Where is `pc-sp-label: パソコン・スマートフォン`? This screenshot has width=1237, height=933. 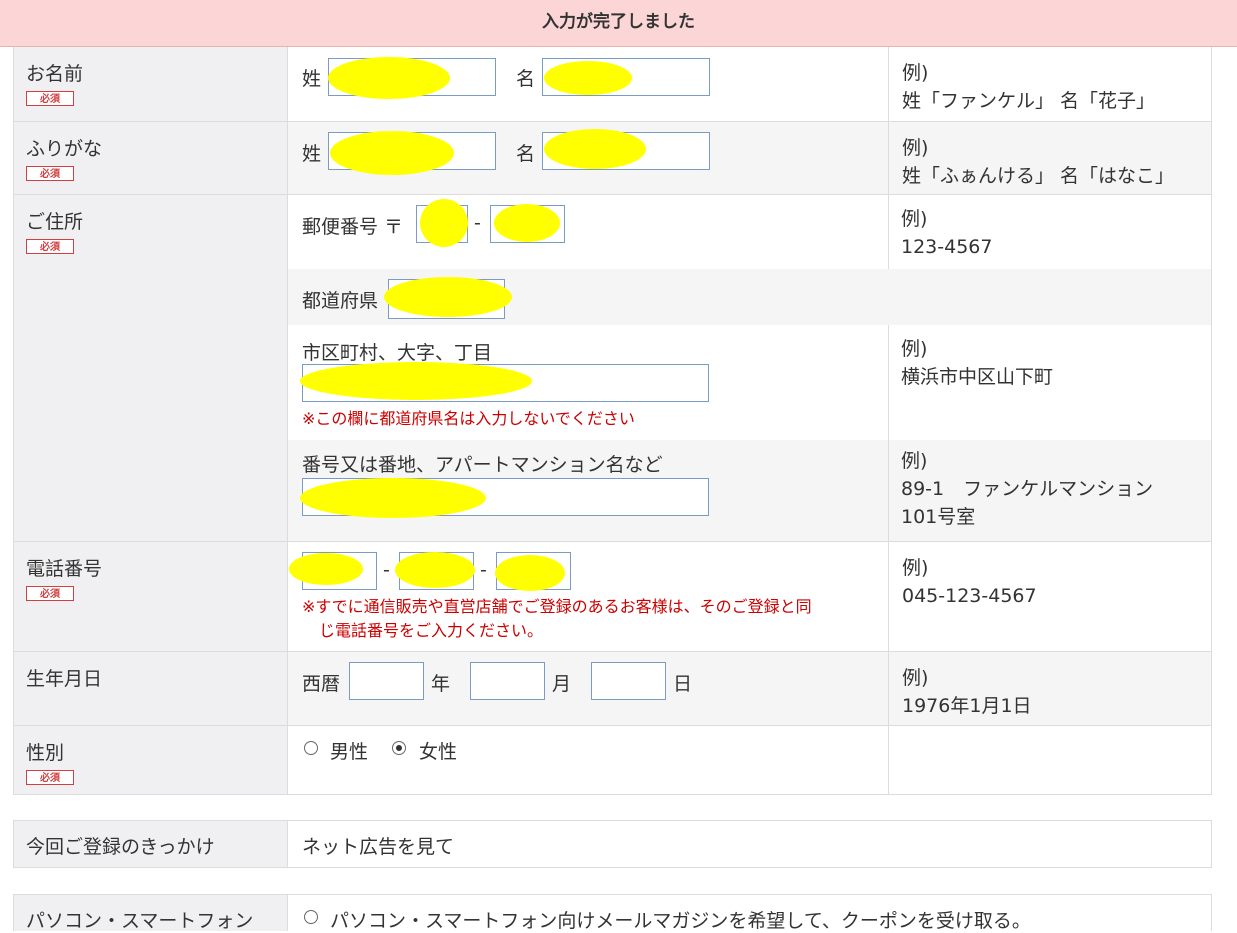
pc-sp-label: パソコン・スマートフォン is located at coordinates (140, 921).